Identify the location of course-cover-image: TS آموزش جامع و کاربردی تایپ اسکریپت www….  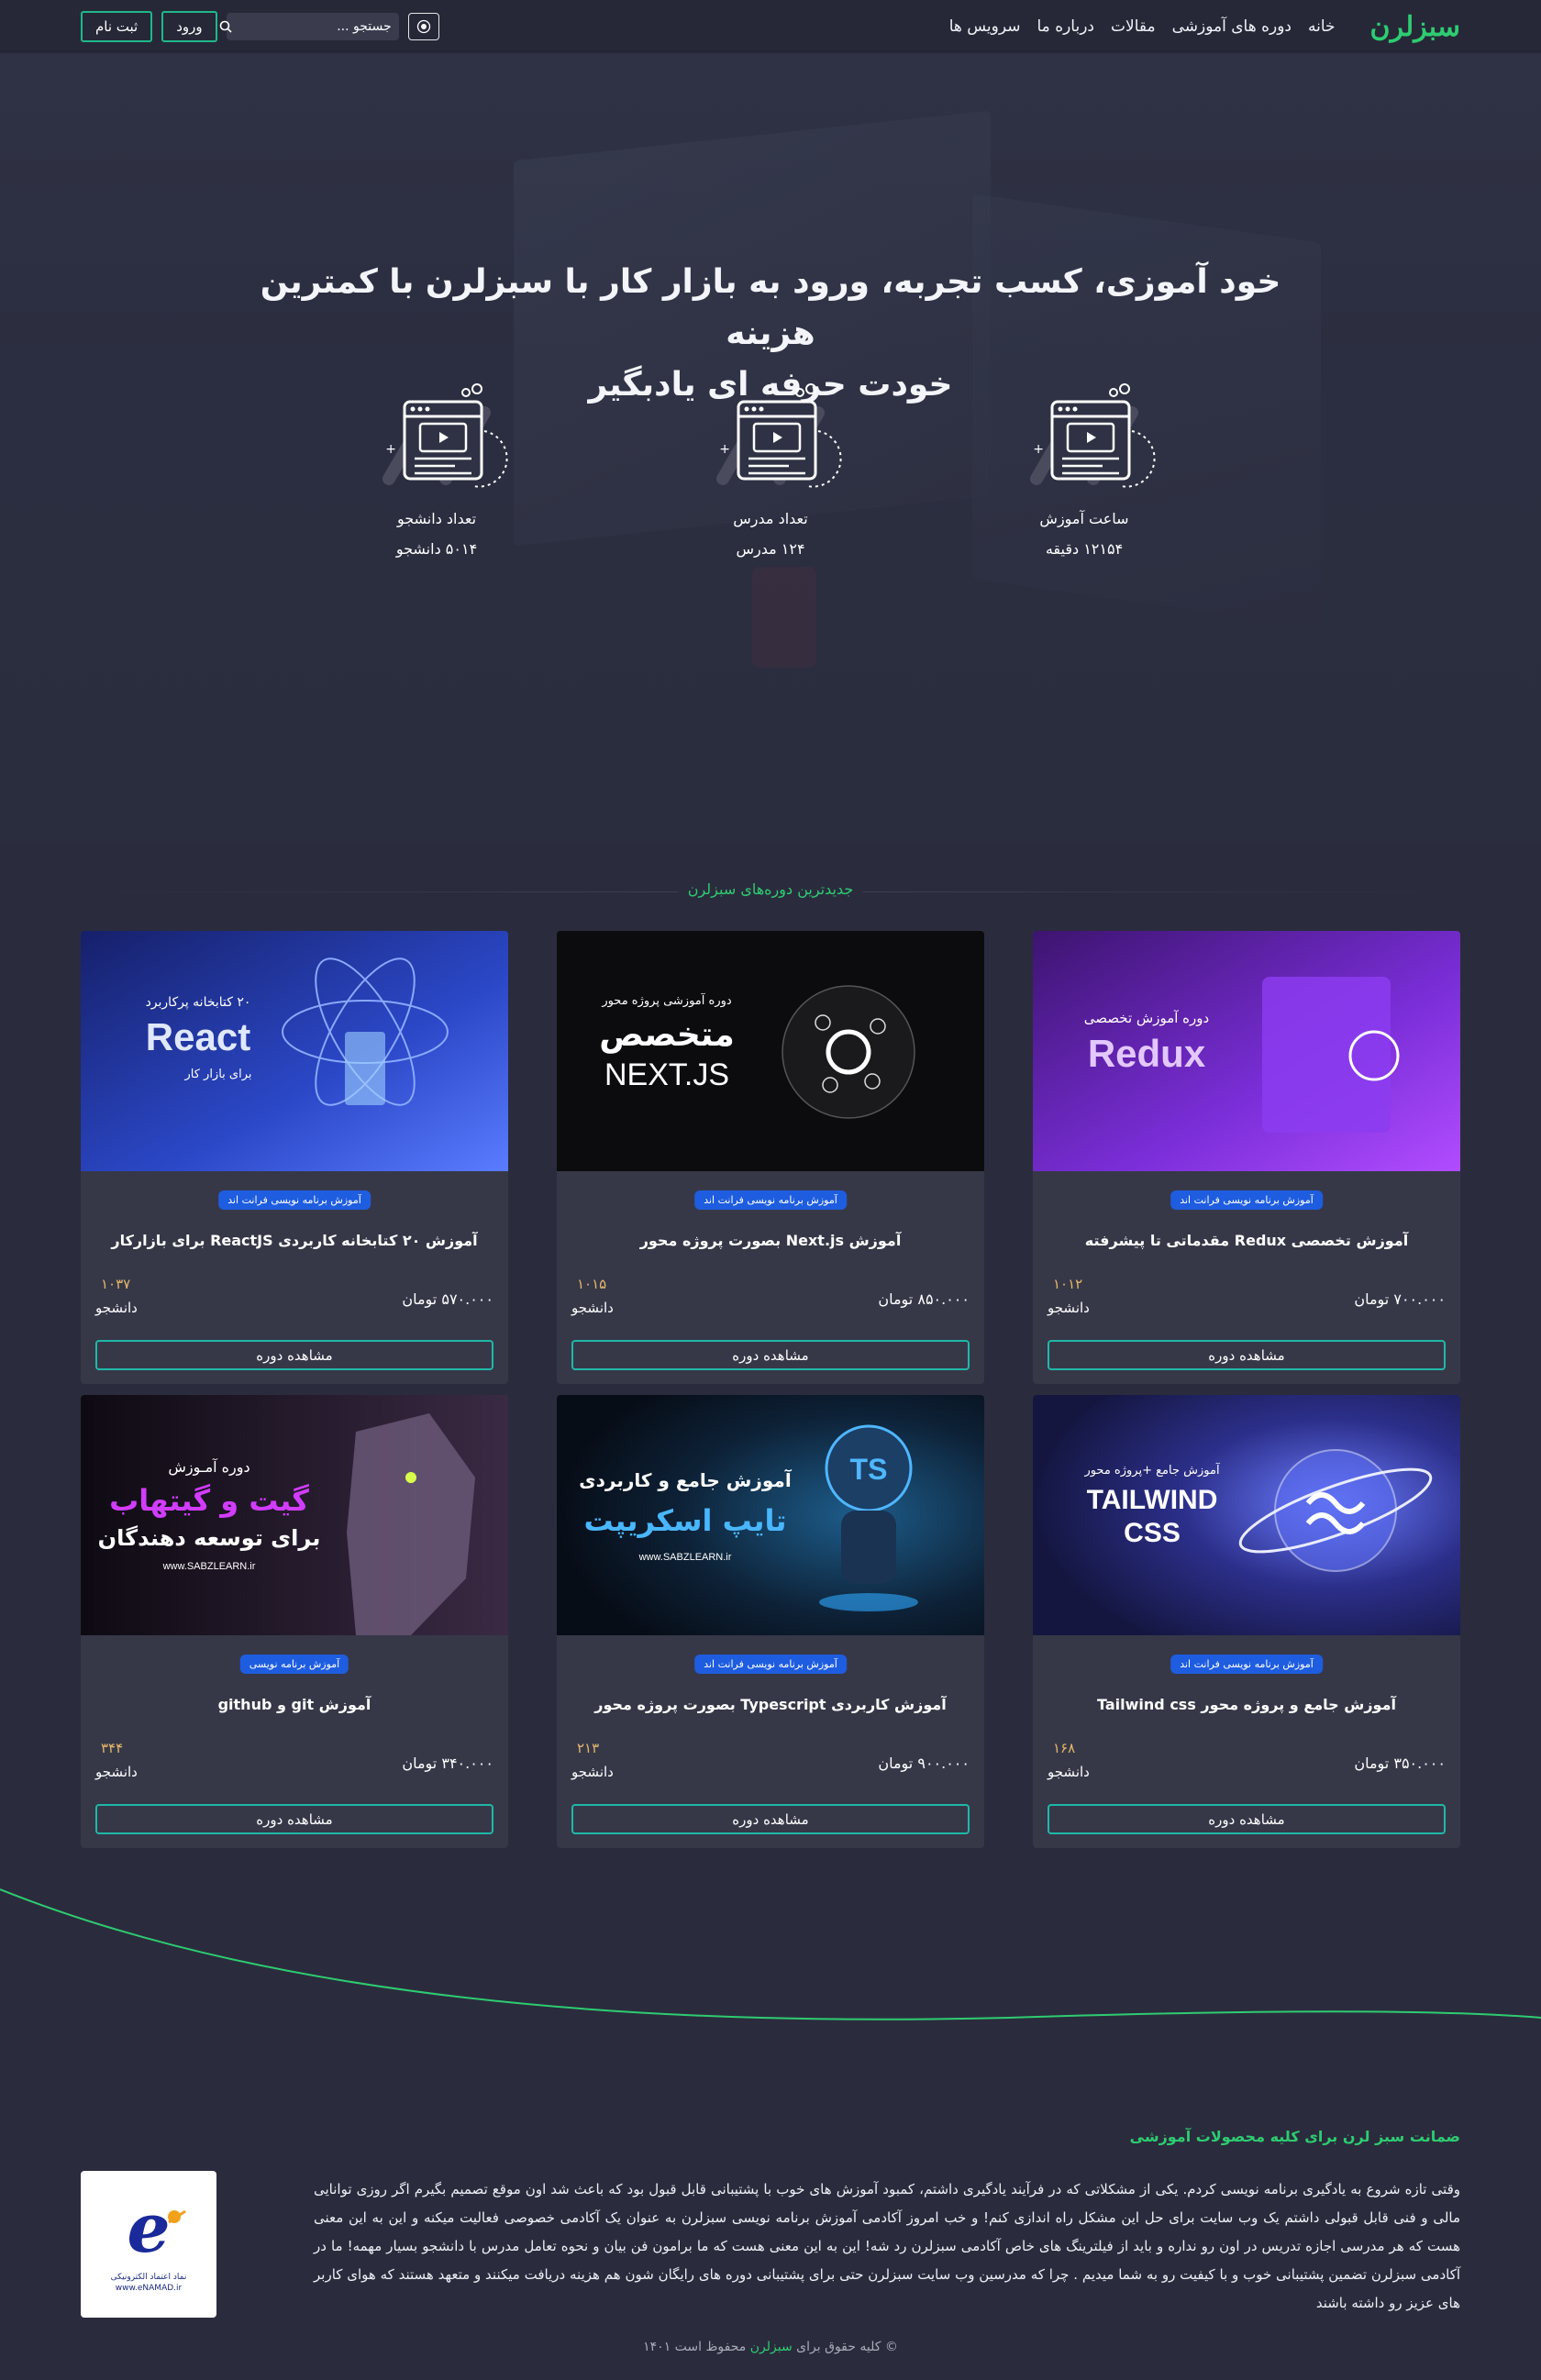
(770, 1515).